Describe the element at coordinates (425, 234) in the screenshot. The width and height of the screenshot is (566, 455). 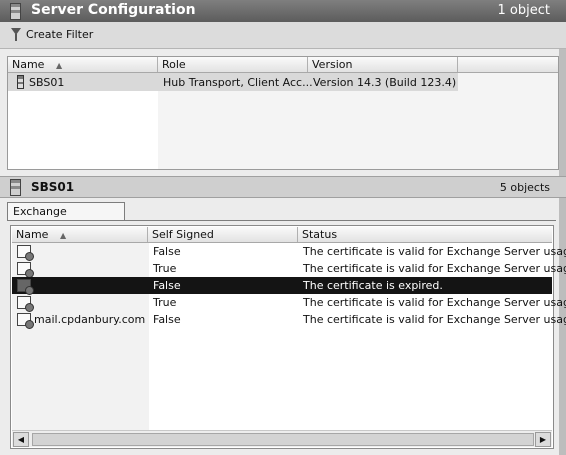
I see `col-status: Status` at that location.